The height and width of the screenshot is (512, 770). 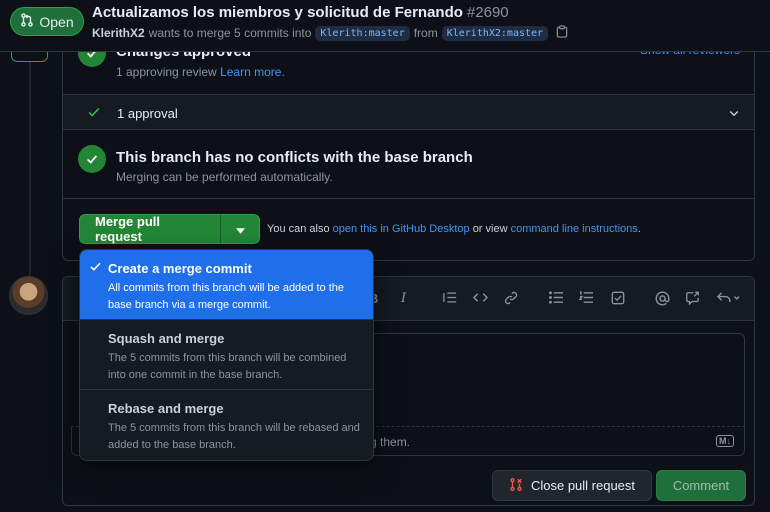 What do you see at coordinates (562, 33) in the screenshot?
I see `copy-icon` at bounding box center [562, 33].